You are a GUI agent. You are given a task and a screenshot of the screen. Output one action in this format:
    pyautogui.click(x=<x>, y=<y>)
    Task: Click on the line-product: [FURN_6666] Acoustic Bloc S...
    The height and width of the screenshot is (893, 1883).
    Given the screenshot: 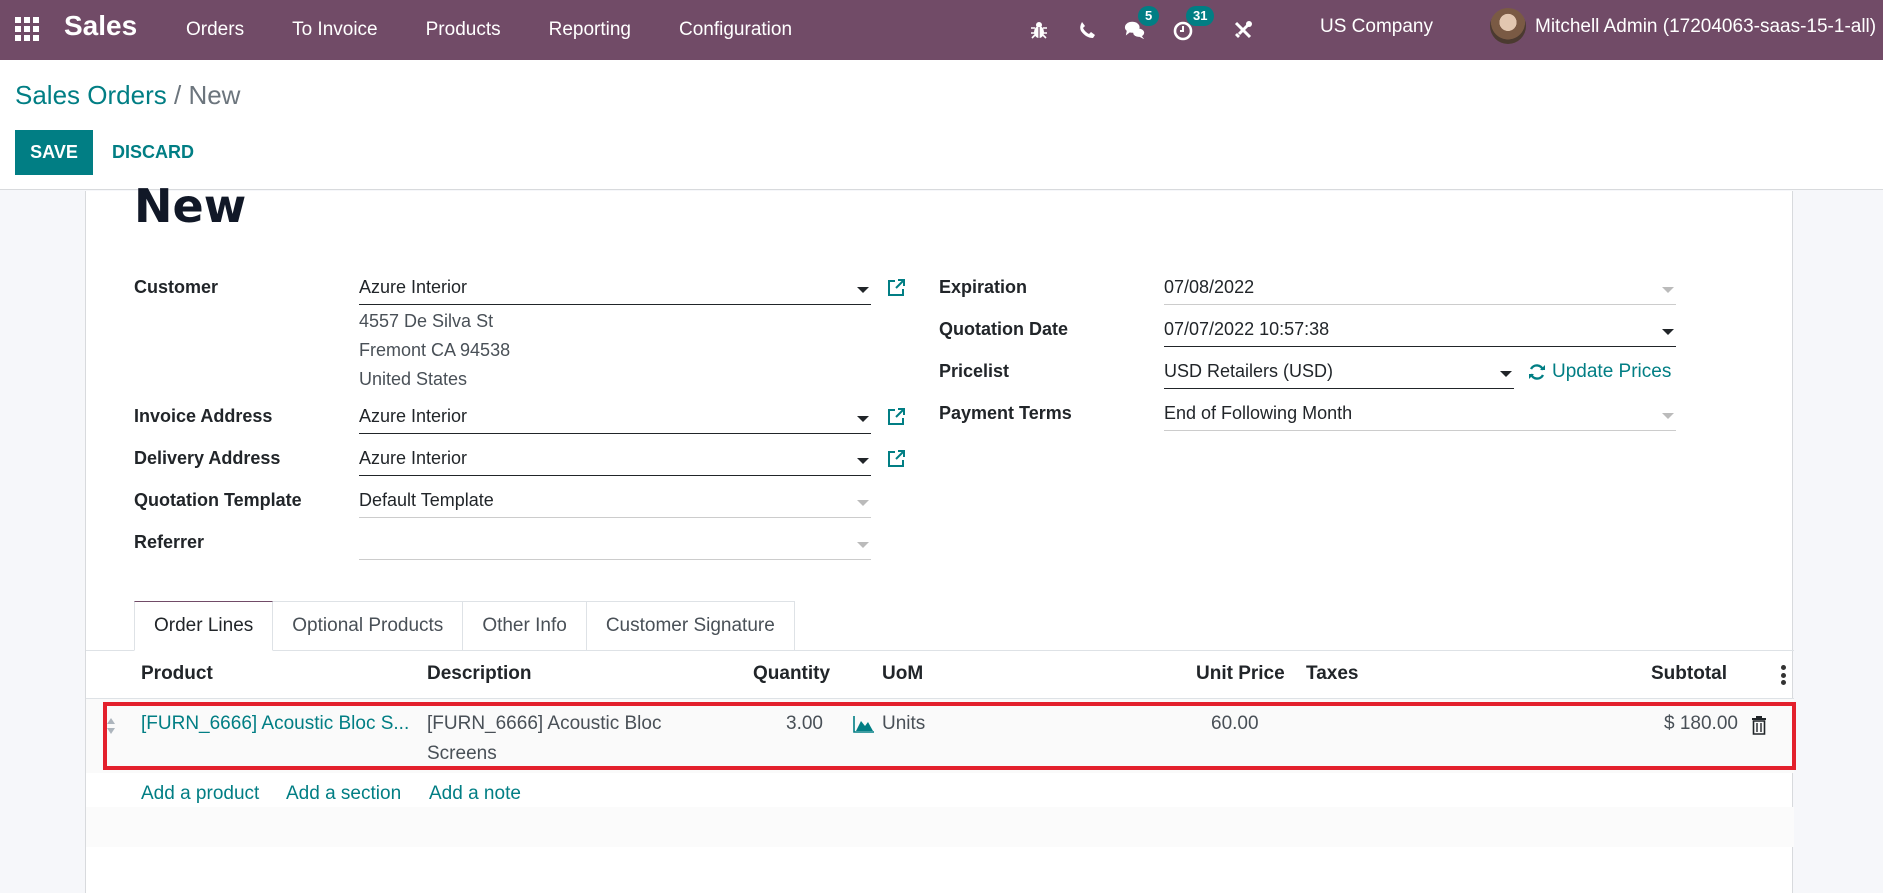 What is the action you would take?
    pyautogui.click(x=275, y=724)
    